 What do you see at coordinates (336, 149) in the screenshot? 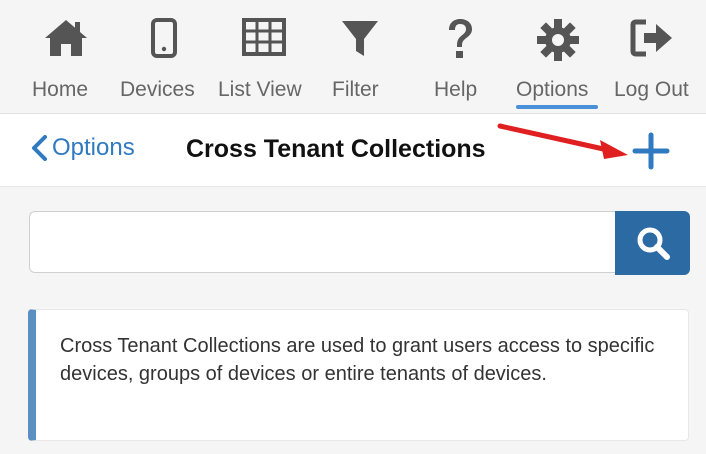
I see `page-title: Cross Tenant Collections` at bounding box center [336, 149].